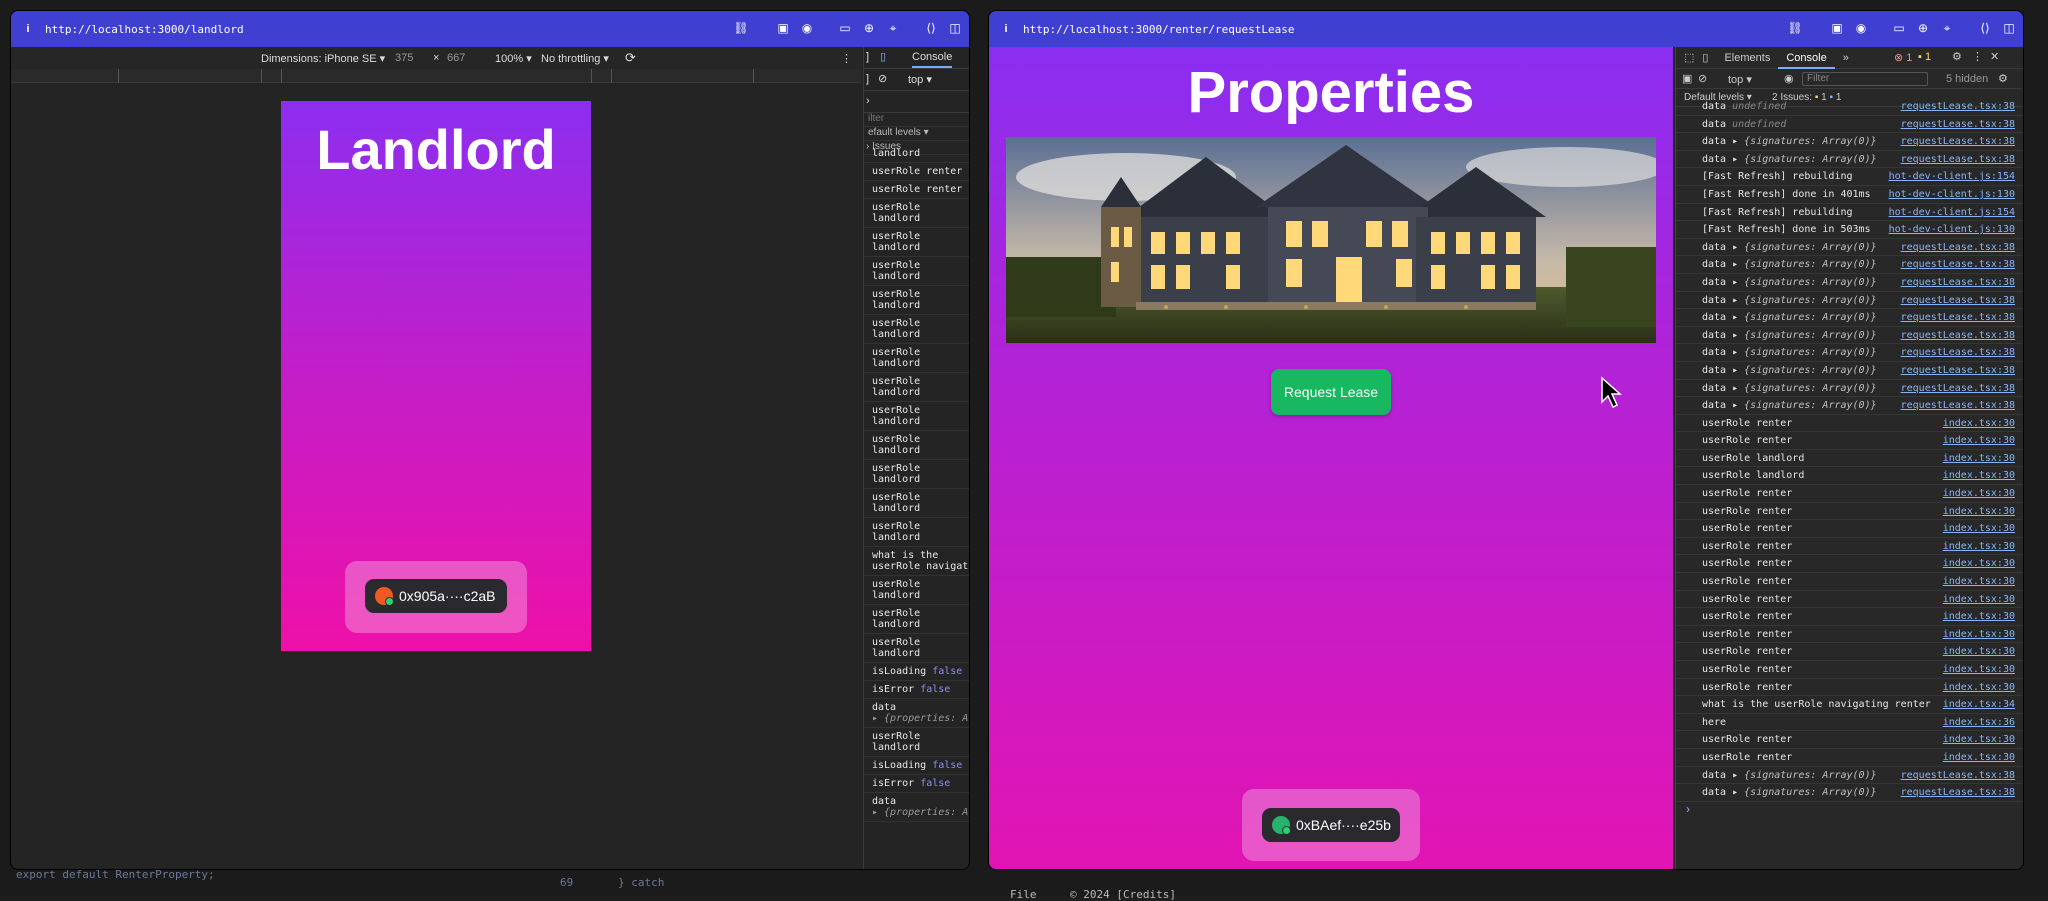 This screenshot has width=2048, height=901. What do you see at coordinates (1947, 28) in the screenshot?
I see `target-icon: ⌖` at bounding box center [1947, 28].